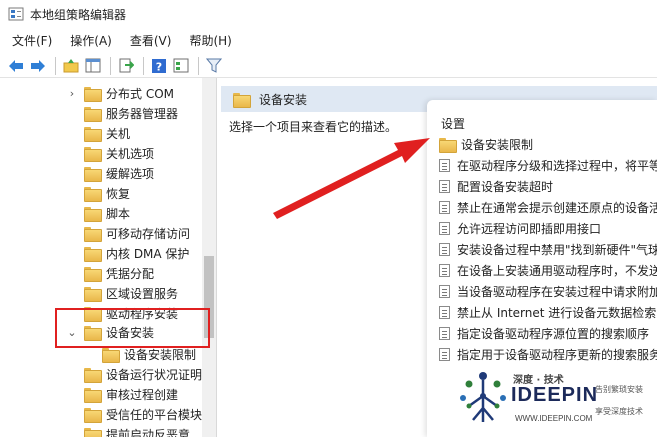  Describe the element at coordinates (554, 418) in the screenshot. I see `watermark-url: WWW.IDEEPIN.COM` at that location.